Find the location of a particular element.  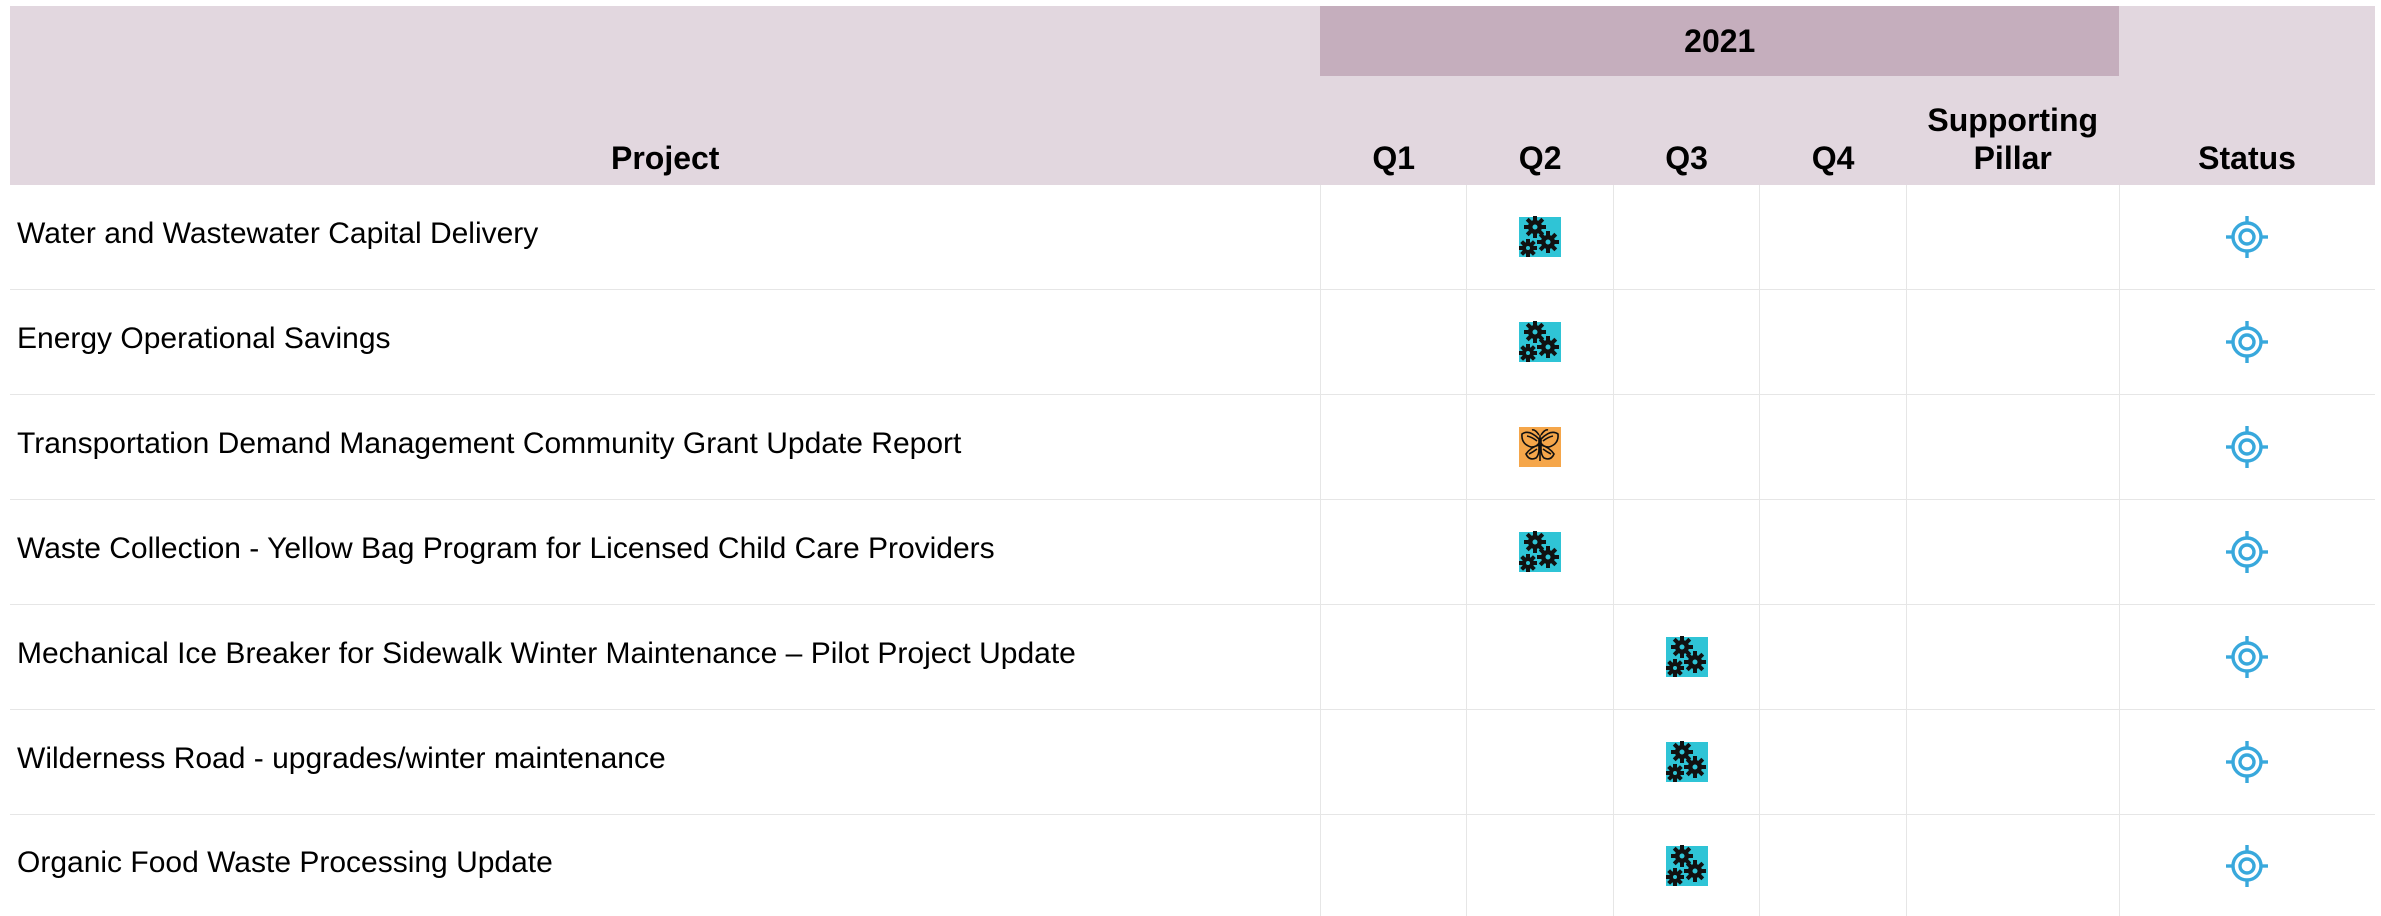

header-pillar-line2: Pillar is located at coordinates (2013, 158).